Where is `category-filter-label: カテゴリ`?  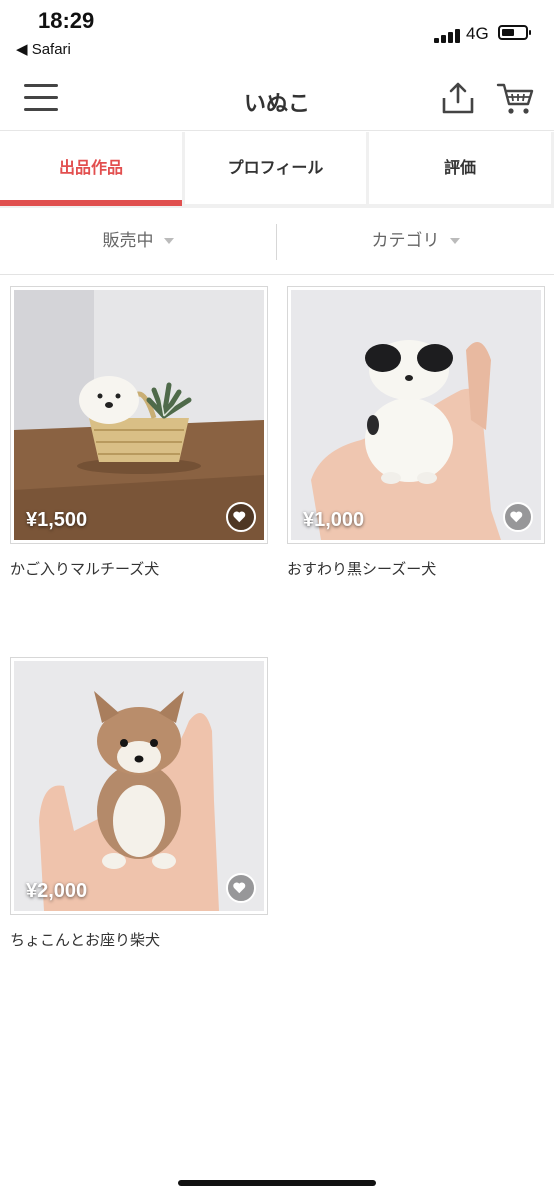
category-filter-label: カテゴリ is located at coordinates (405, 241).